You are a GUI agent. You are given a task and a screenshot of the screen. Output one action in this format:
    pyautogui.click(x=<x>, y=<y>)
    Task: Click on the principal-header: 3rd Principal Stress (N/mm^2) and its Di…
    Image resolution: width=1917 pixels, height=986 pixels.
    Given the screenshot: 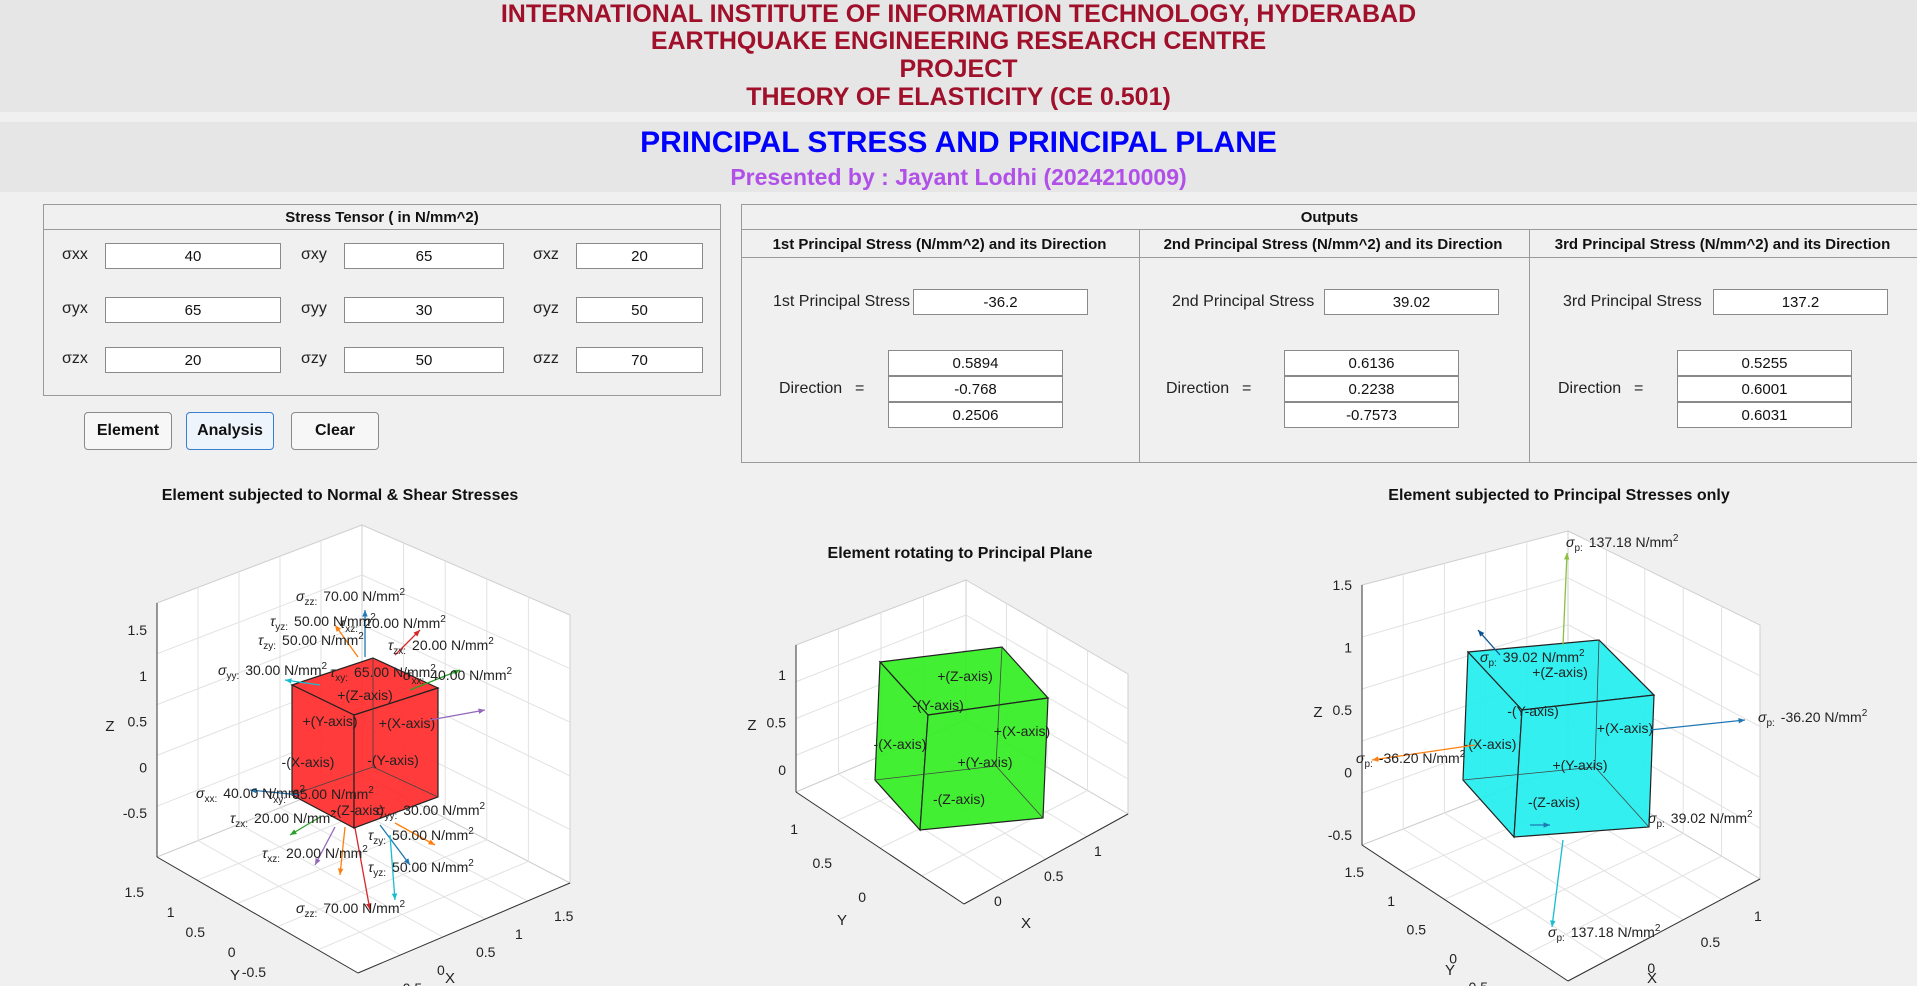 What is the action you would take?
    pyautogui.click(x=1722, y=244)
    